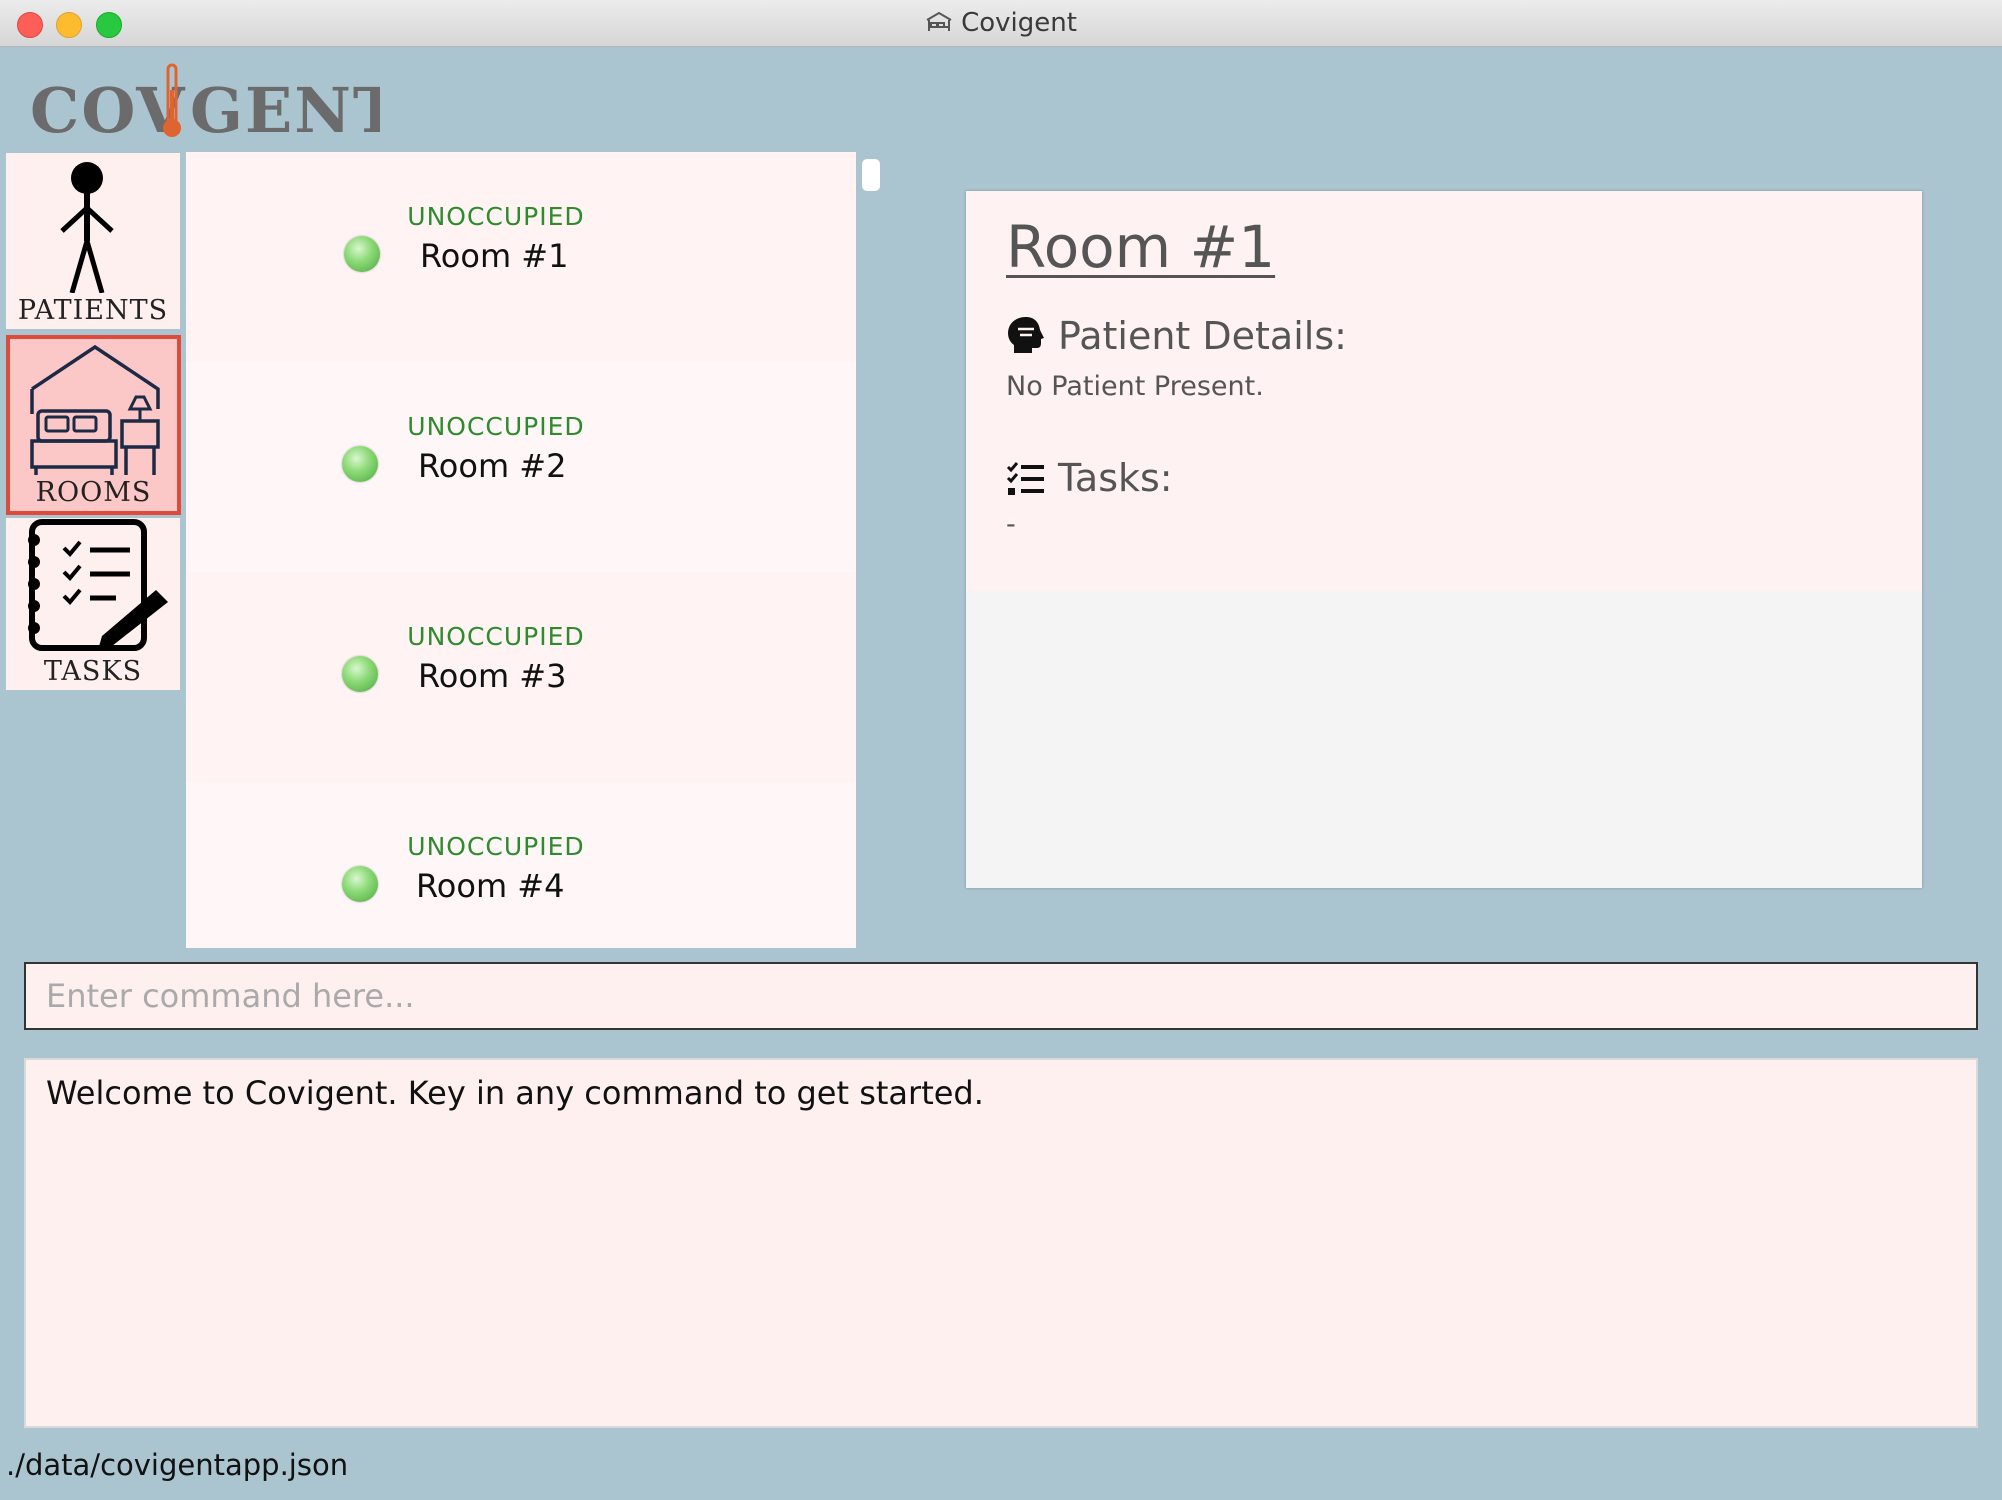 The width and height of the screenshot is (2002, 1500). I want to click on nav-tasks: TASKS, so click(93, 604).